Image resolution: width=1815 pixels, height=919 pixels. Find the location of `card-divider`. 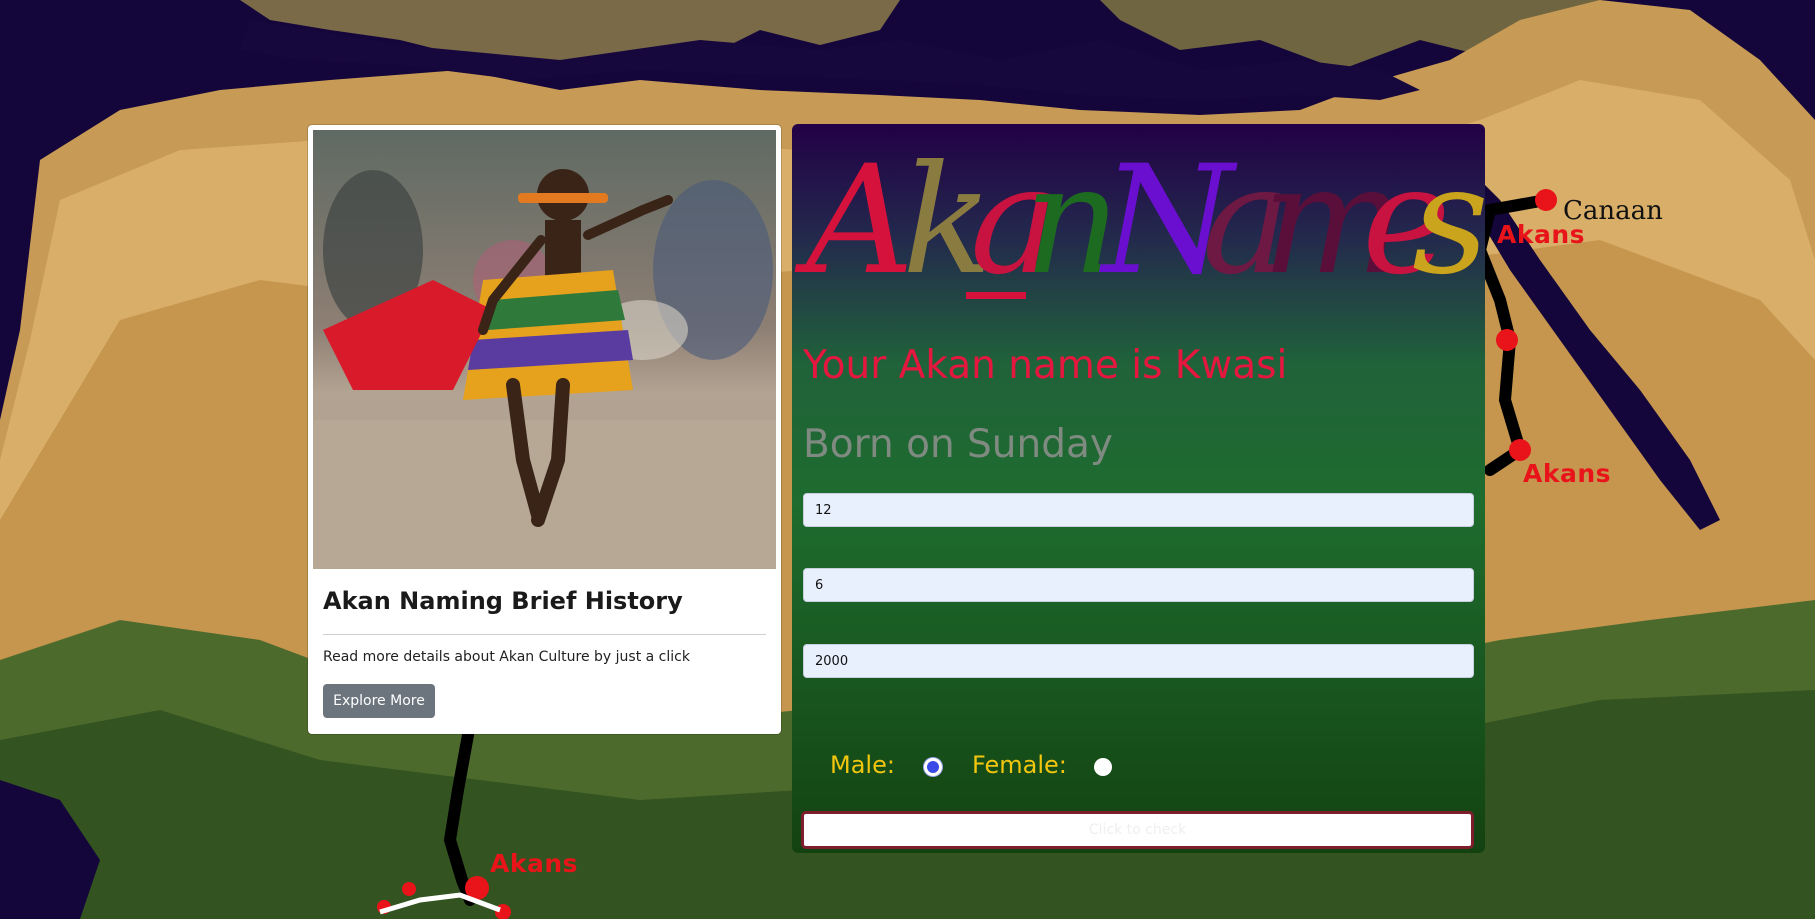

card-divider is located at coordinates (544, 634).